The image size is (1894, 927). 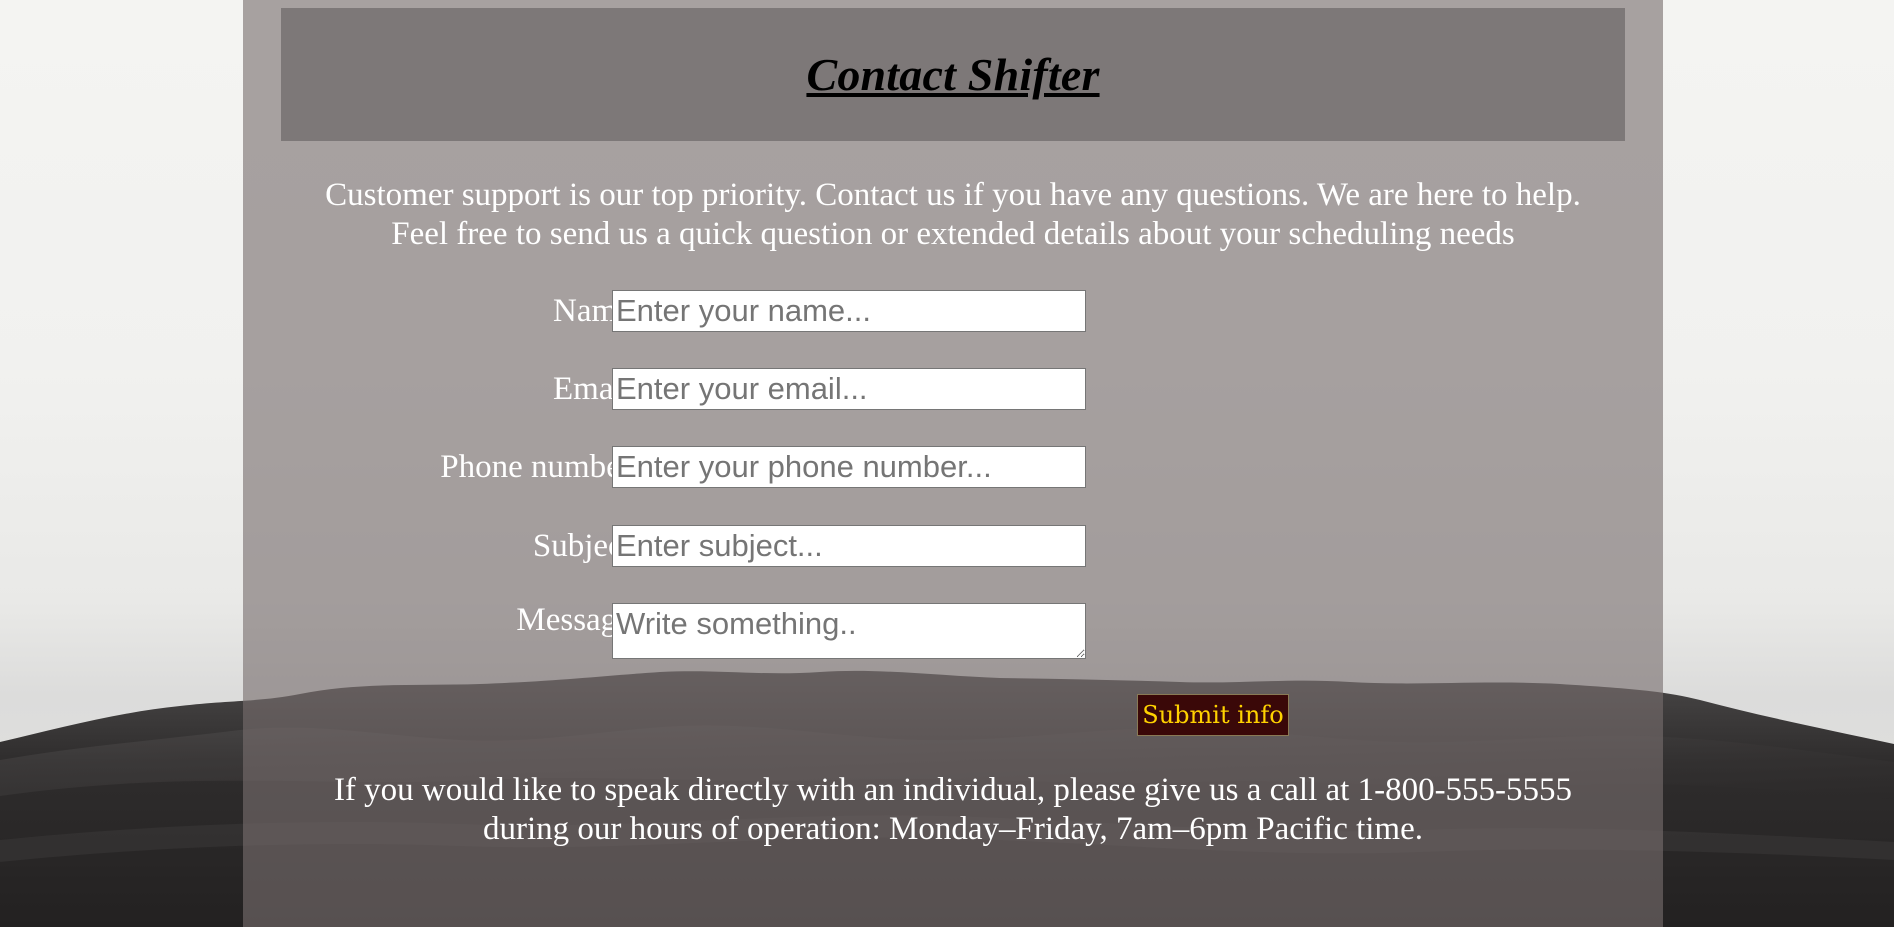 What do you see at coordinates (849, 467) in the screenshot?
I see `phone-input` at bounding box center [849, 467].